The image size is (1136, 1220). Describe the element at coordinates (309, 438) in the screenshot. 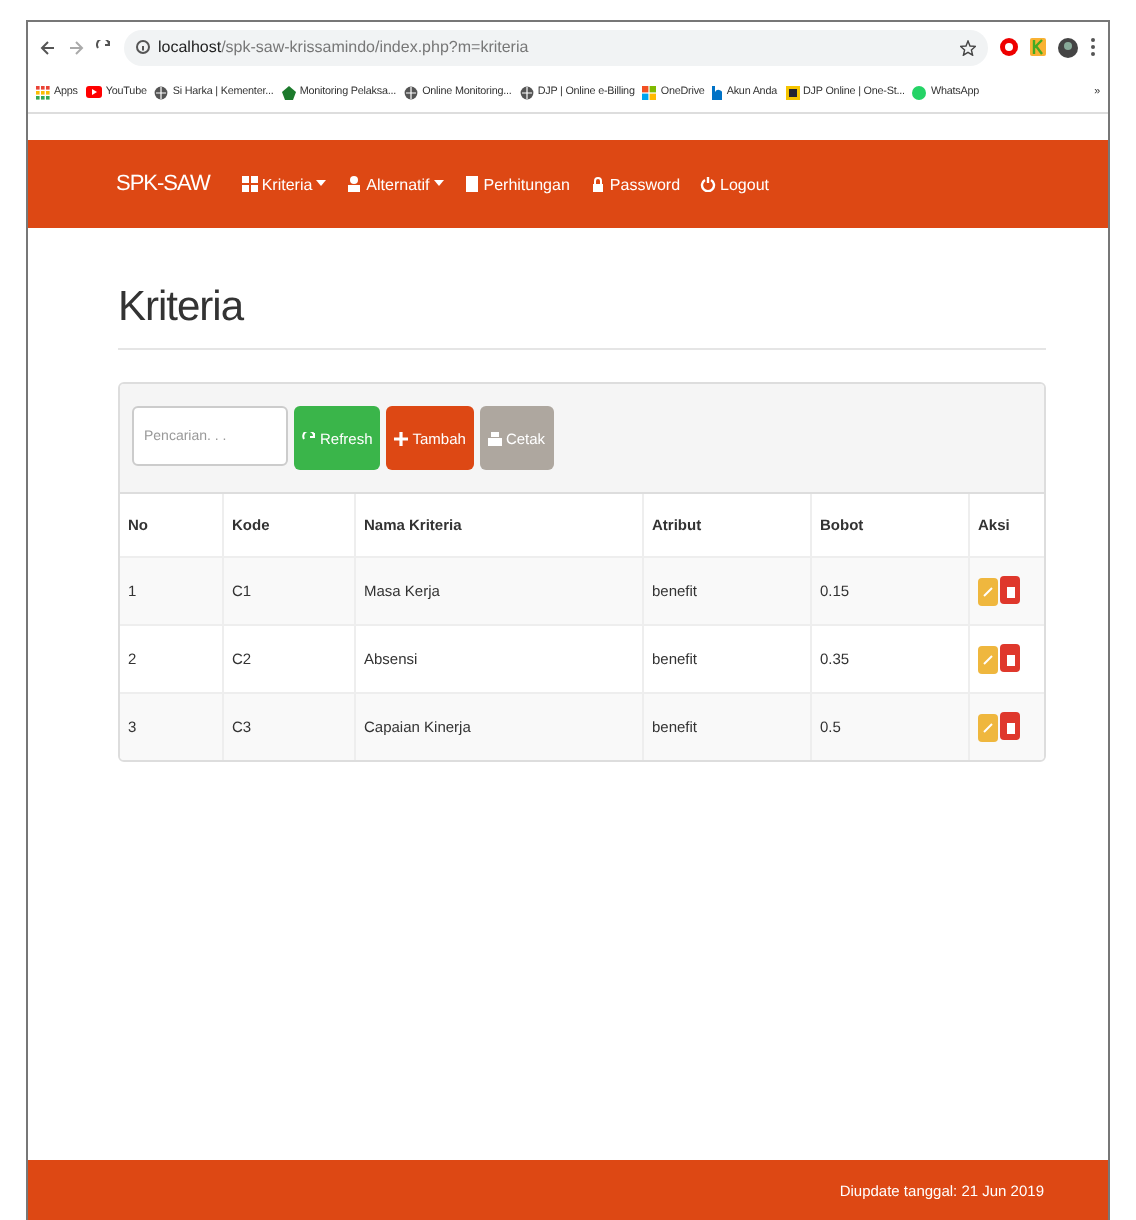

I see `refresh-icon` at that location.